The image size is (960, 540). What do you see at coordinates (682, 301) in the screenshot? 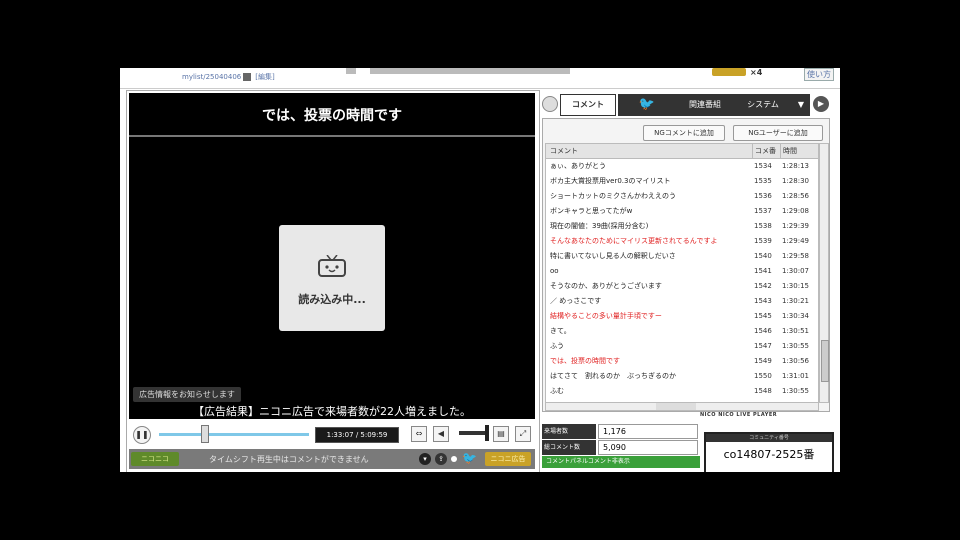
I see `comment-row: ／ めっさこです 1543 1:30:21` at bounding box center [682, 301].